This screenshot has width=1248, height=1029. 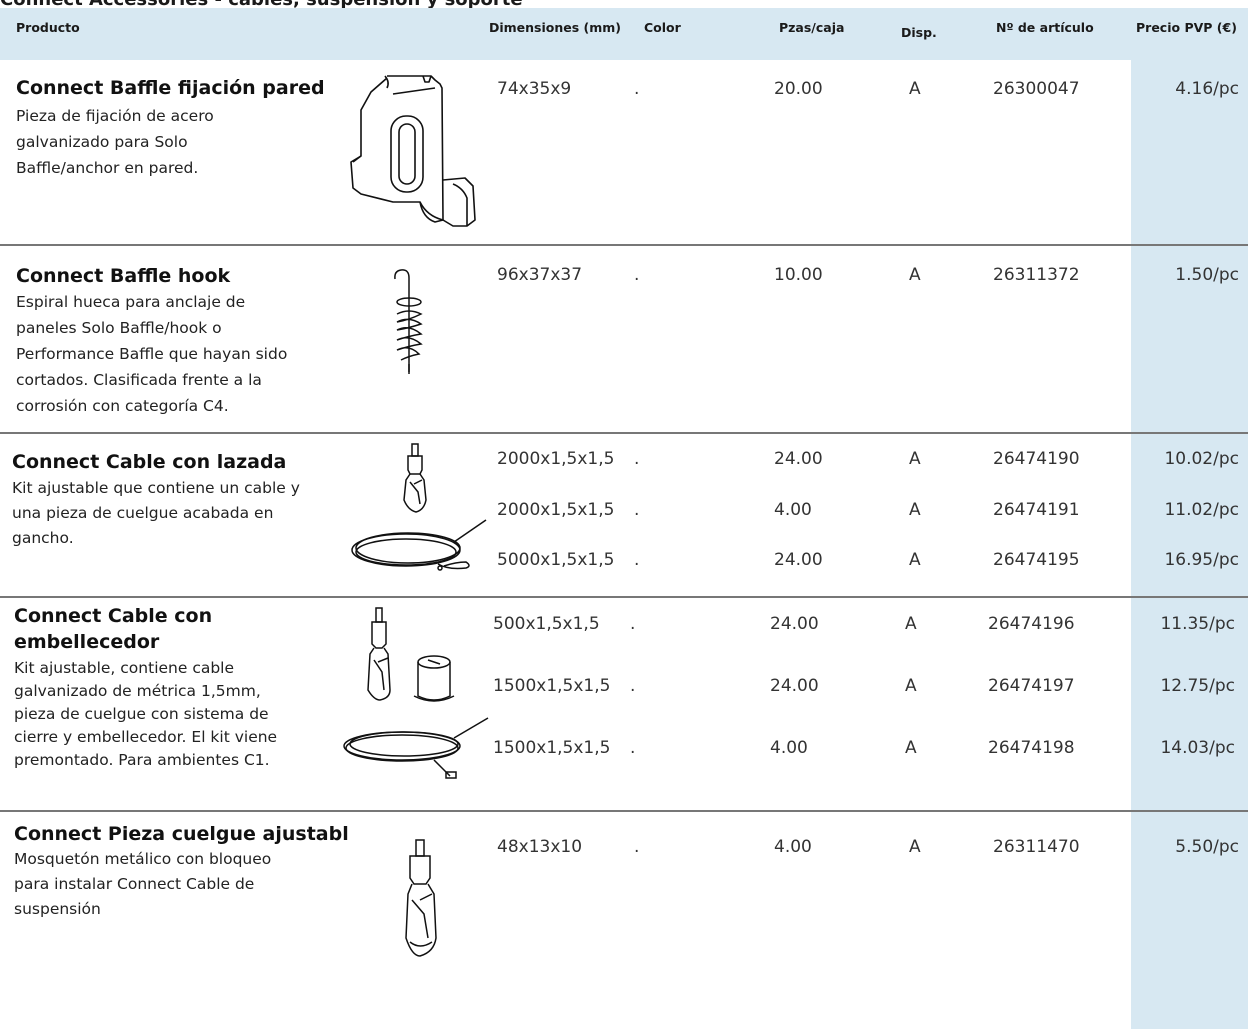 I want to click on description-line: corrosión con categoría C4., so click(x=122, y=406).